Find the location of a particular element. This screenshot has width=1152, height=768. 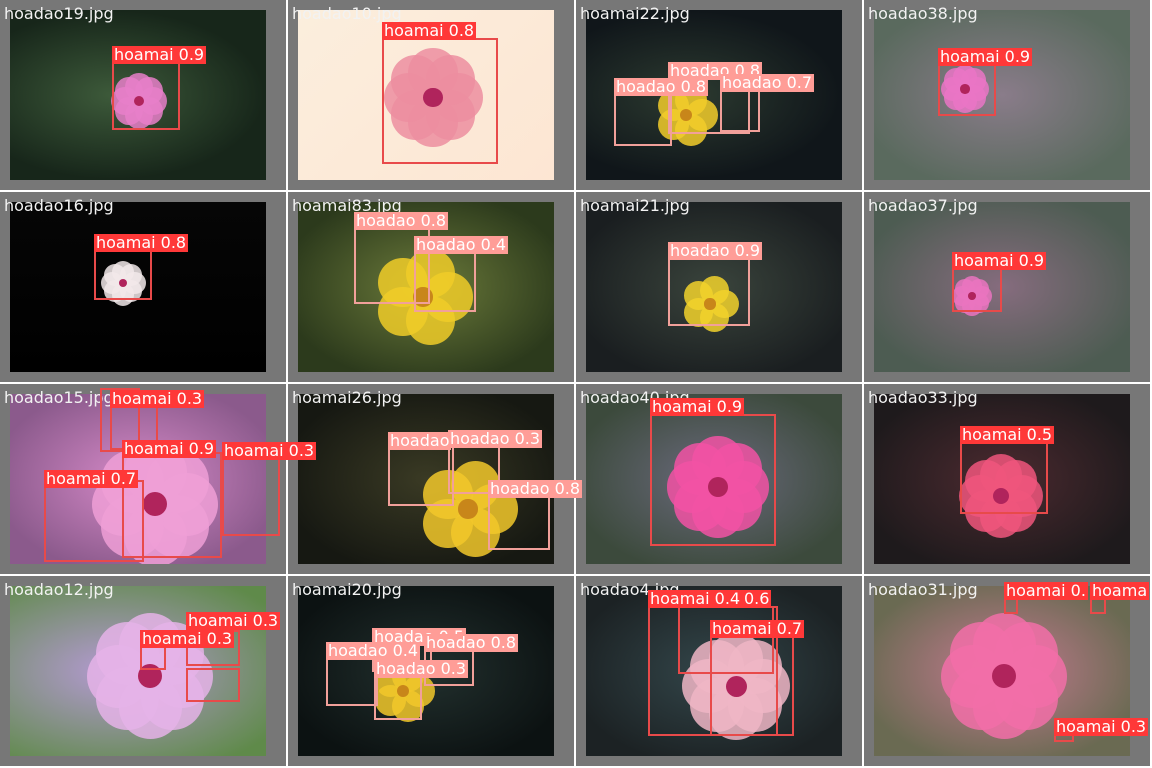

detection-label: hoamai 0.4 is located at coordinates (695, 598).